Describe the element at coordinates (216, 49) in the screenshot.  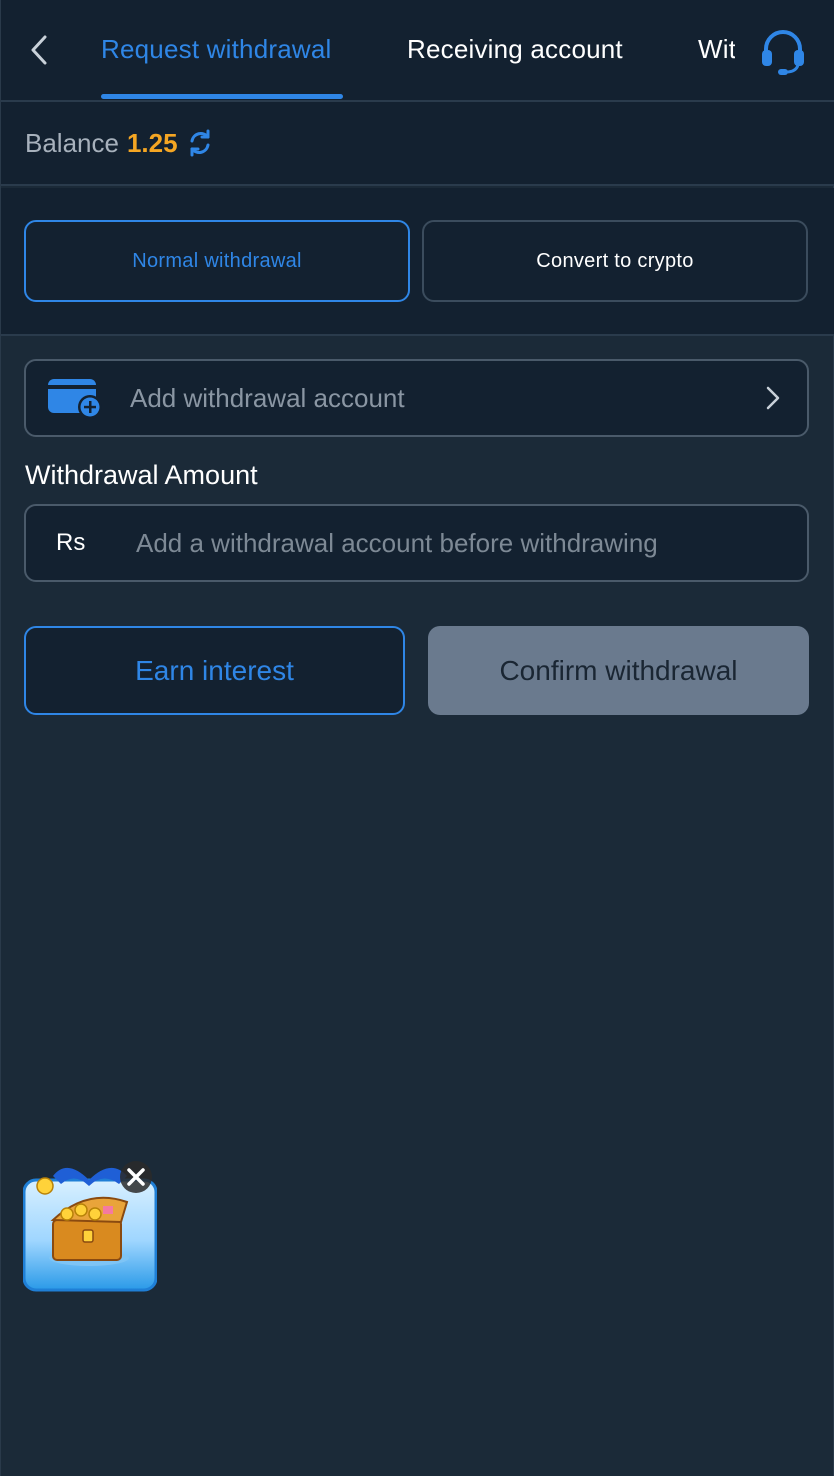
I see `tab-request-withdrawal: Request withdrawal` at that location.